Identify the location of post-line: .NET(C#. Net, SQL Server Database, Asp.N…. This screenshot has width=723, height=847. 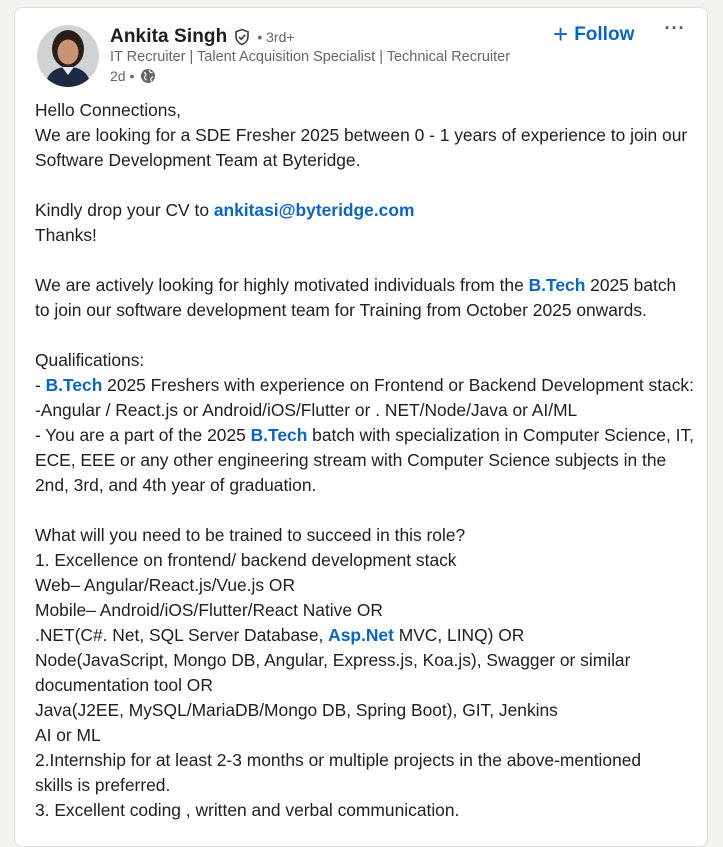
(367, 635).